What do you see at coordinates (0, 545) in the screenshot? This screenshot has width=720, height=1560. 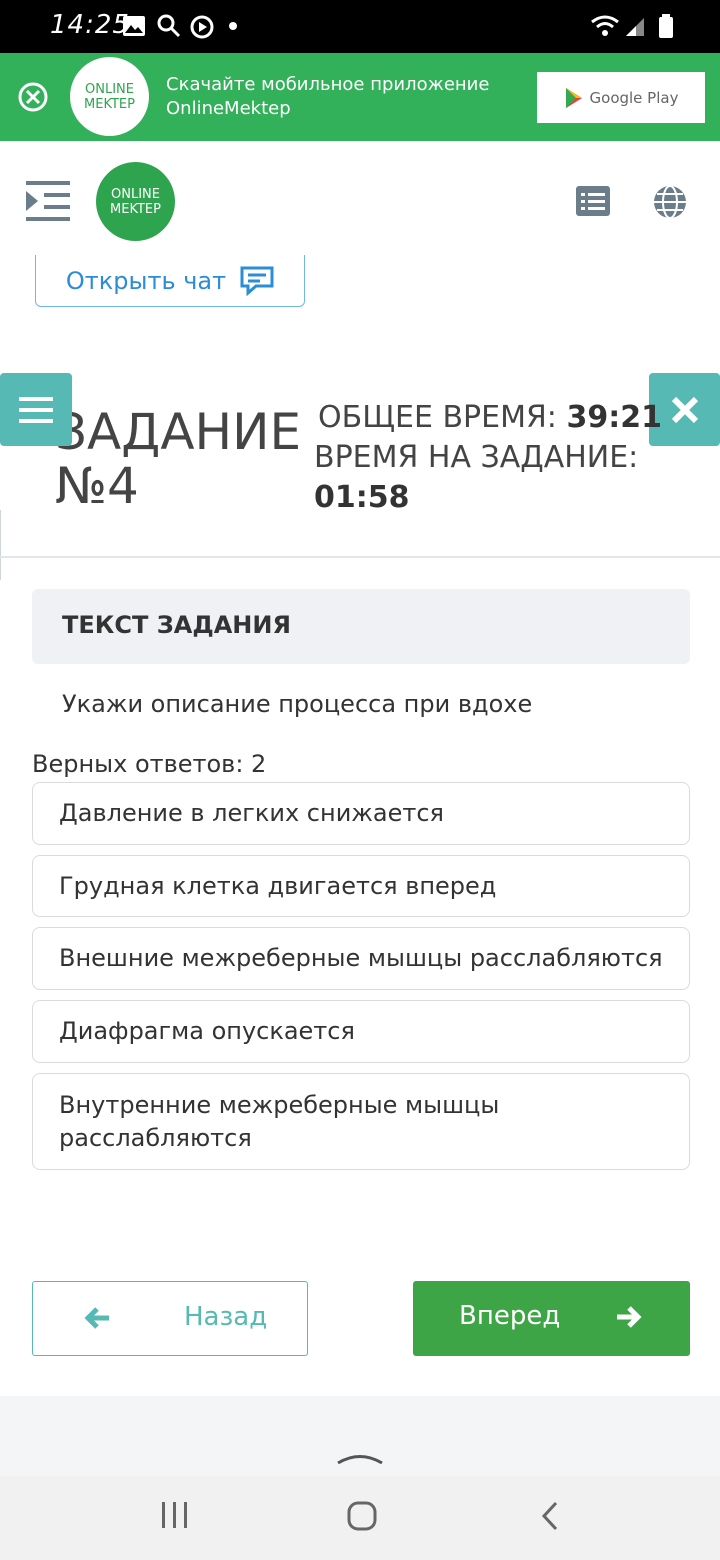 I see `left-border` at bounding box center [0, 545].